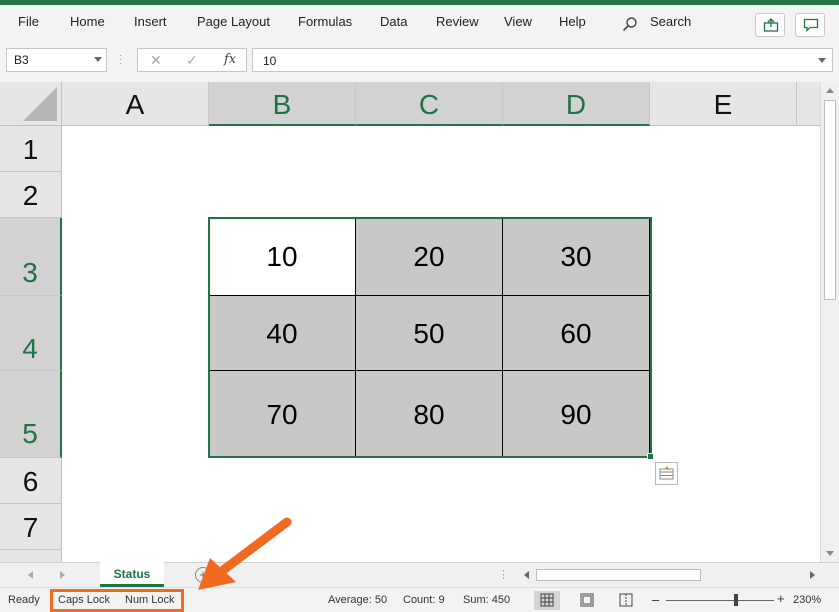 The width and height of the screenshot is (839, 612). What do you see at coordinates (429, 414) in the screenshot?
I see `cell-c5: 80` at bounding box center [429, 414].